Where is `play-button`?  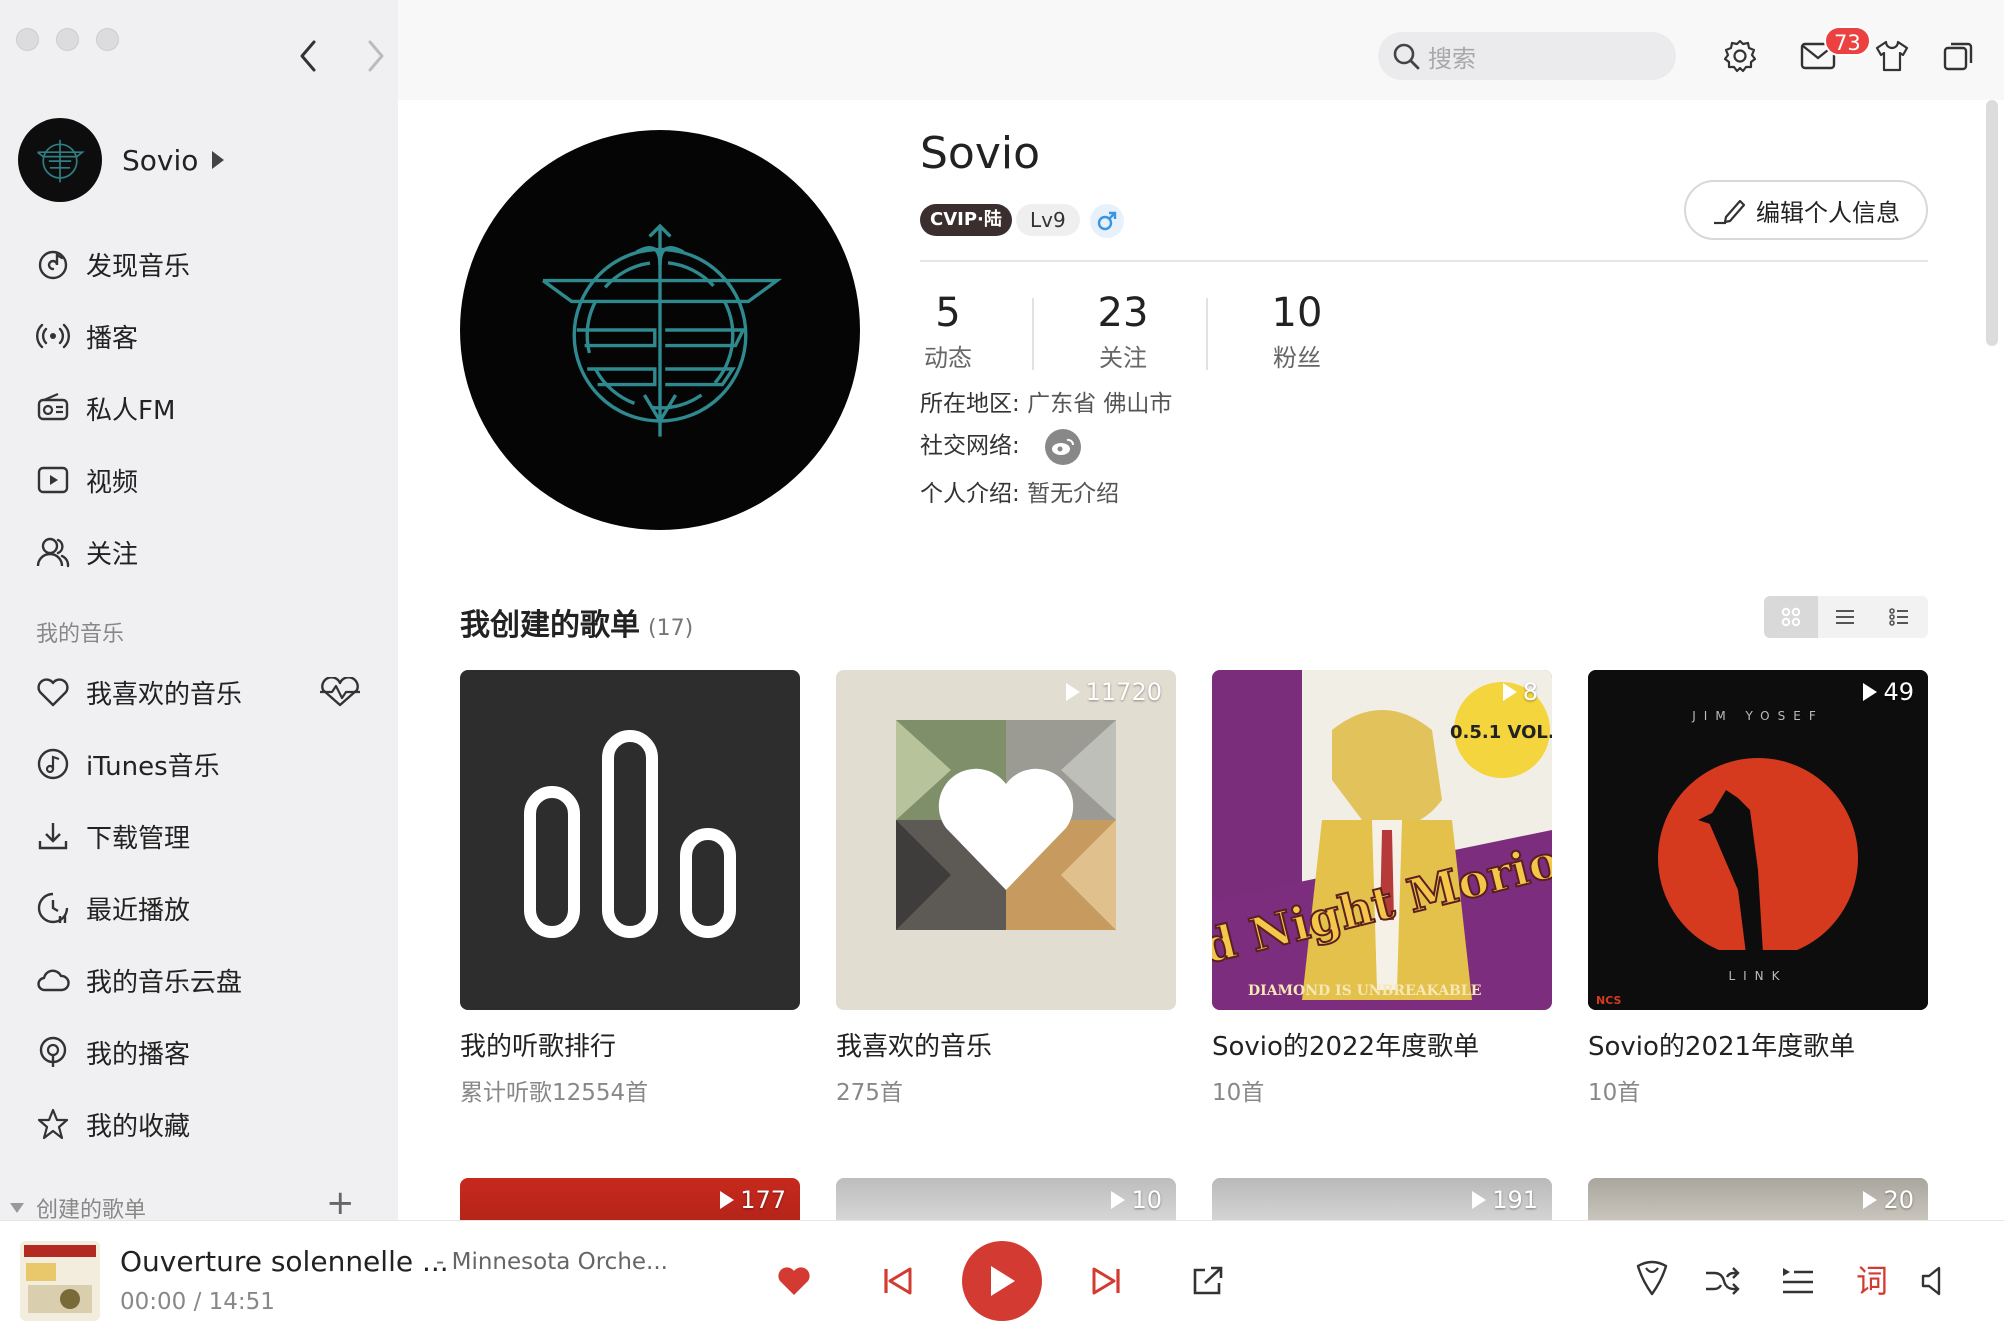 play-button is located at coordinates (1002, 1281).